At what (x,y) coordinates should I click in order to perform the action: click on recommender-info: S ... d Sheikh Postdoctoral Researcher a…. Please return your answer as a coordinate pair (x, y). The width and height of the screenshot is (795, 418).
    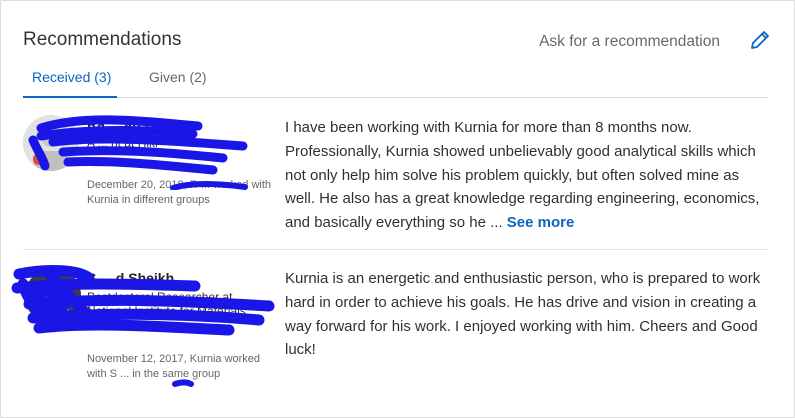
    Looking at the image, I should click on (182, 325).